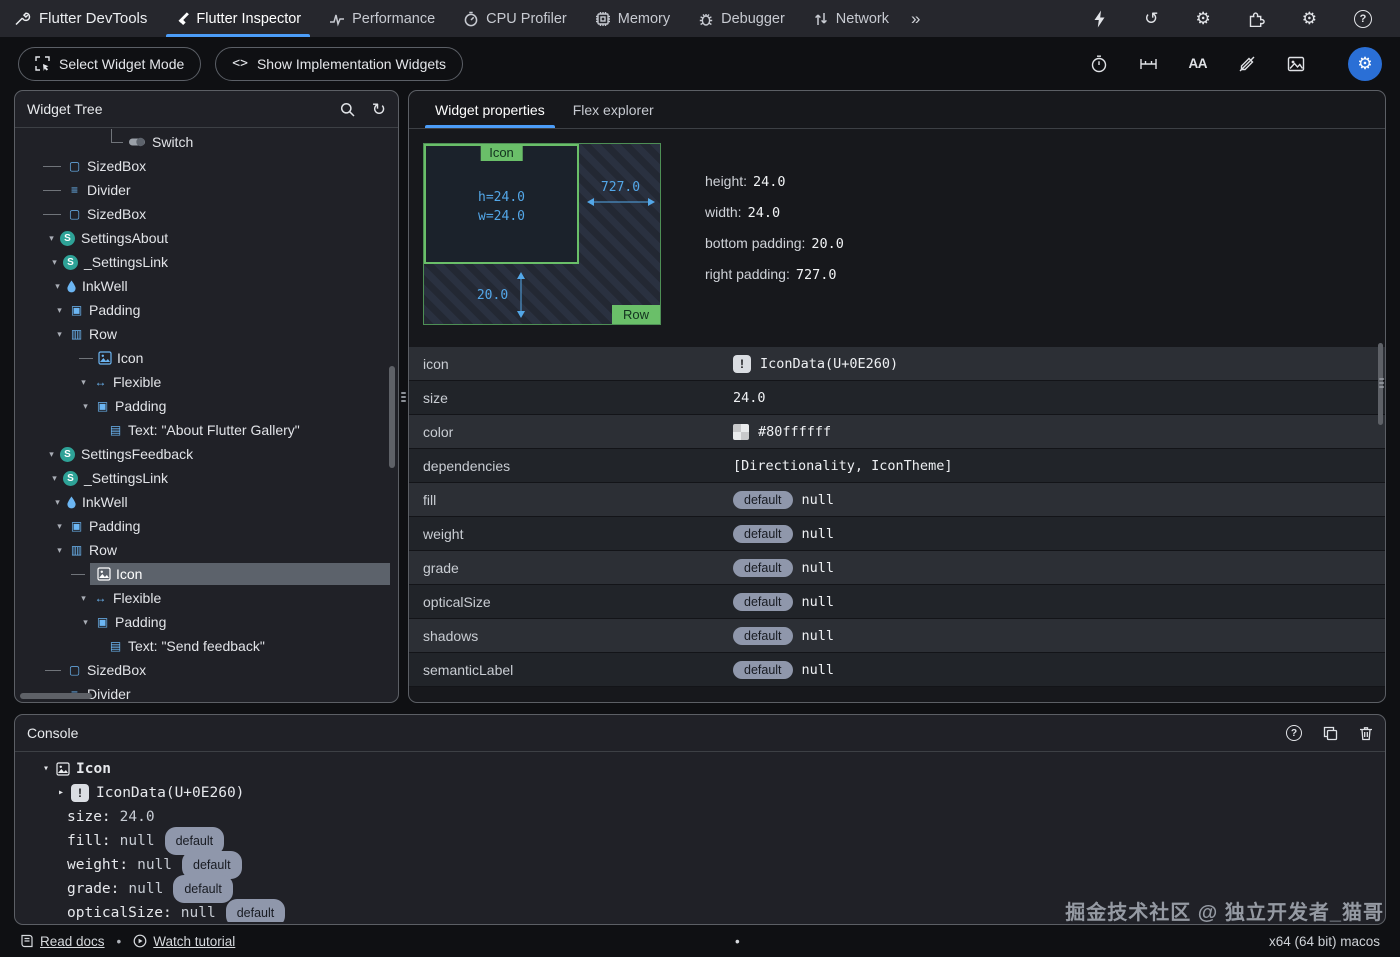  What do you see at coordinates (110, 63) in the screenshot?
I see `select-widget-mode-button: Select Widget Mode` at bounding box center [110, 63].